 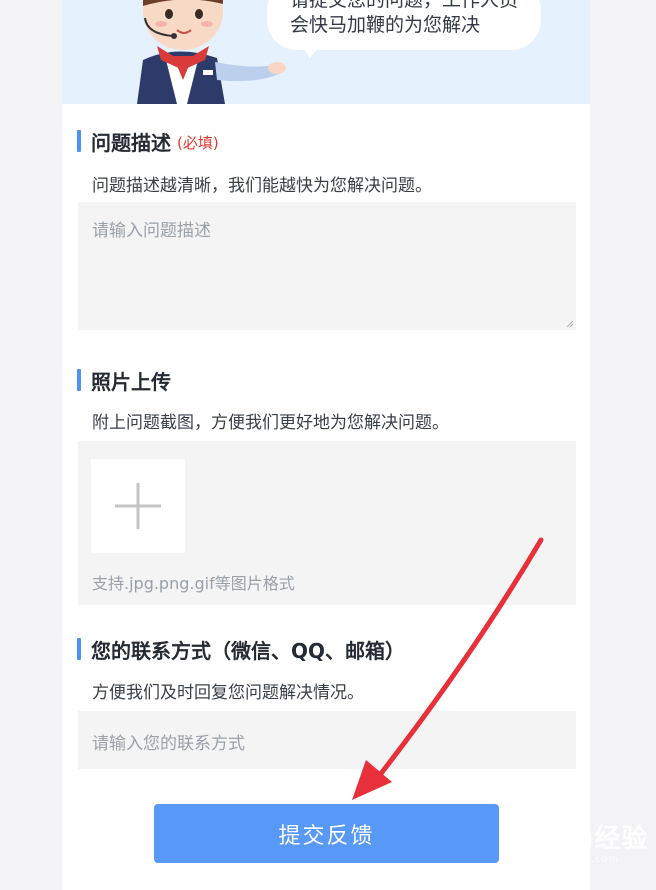 I want to click on plus-icon, so click(x=138, y=506).